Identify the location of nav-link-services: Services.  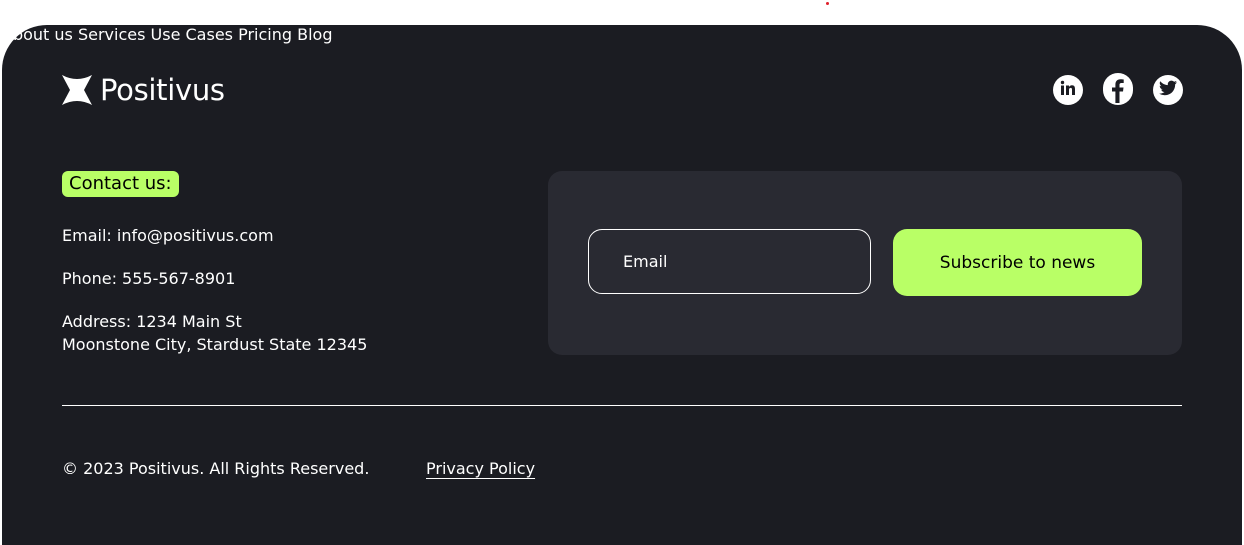
(111, 34).